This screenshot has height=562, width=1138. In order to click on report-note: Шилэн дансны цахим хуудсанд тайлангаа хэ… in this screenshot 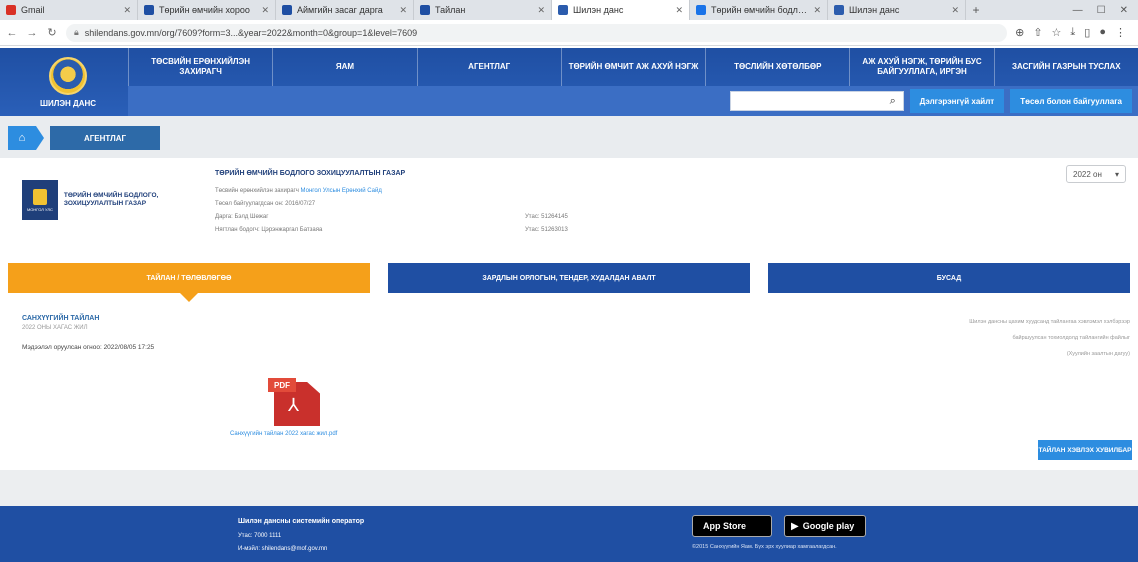, I will do `click(970, 338)`.